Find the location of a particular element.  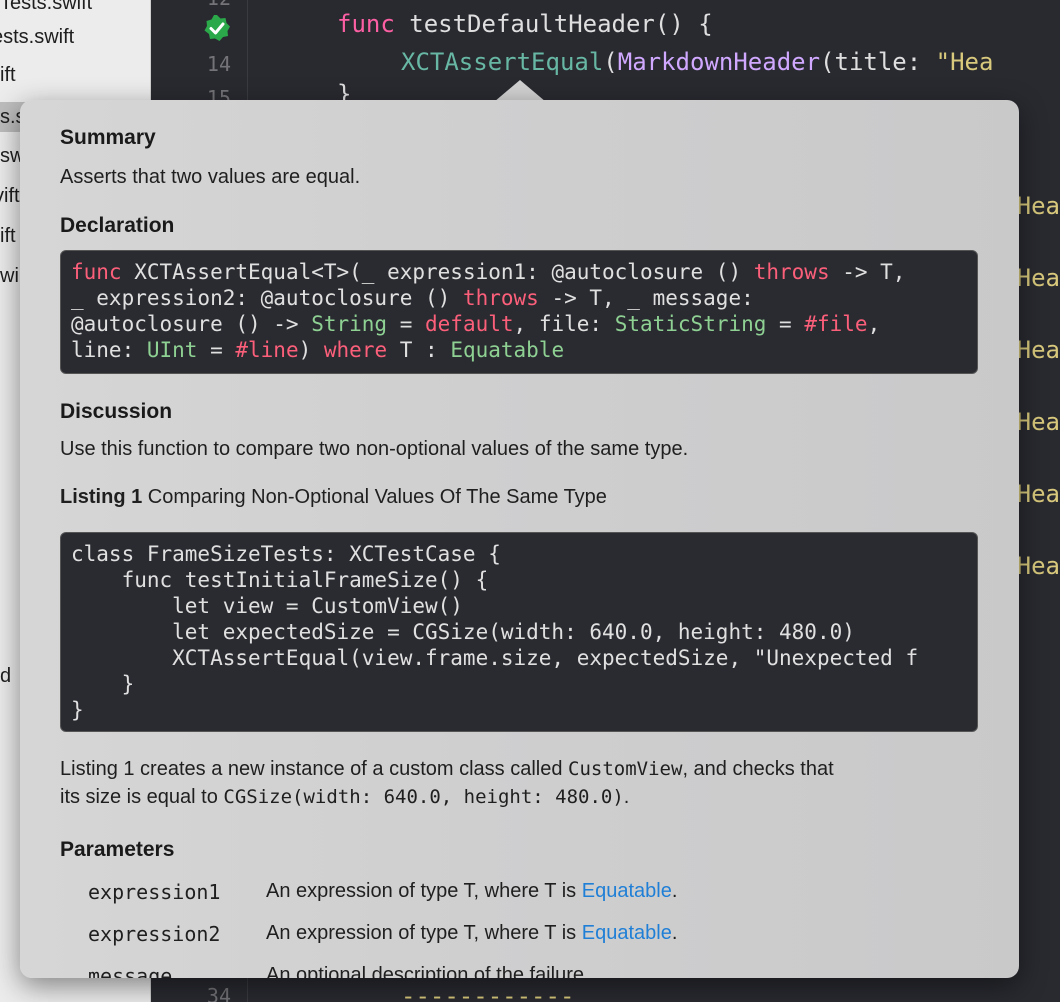

type-name: MarkdownHeader is located at coordinates (719, 62).